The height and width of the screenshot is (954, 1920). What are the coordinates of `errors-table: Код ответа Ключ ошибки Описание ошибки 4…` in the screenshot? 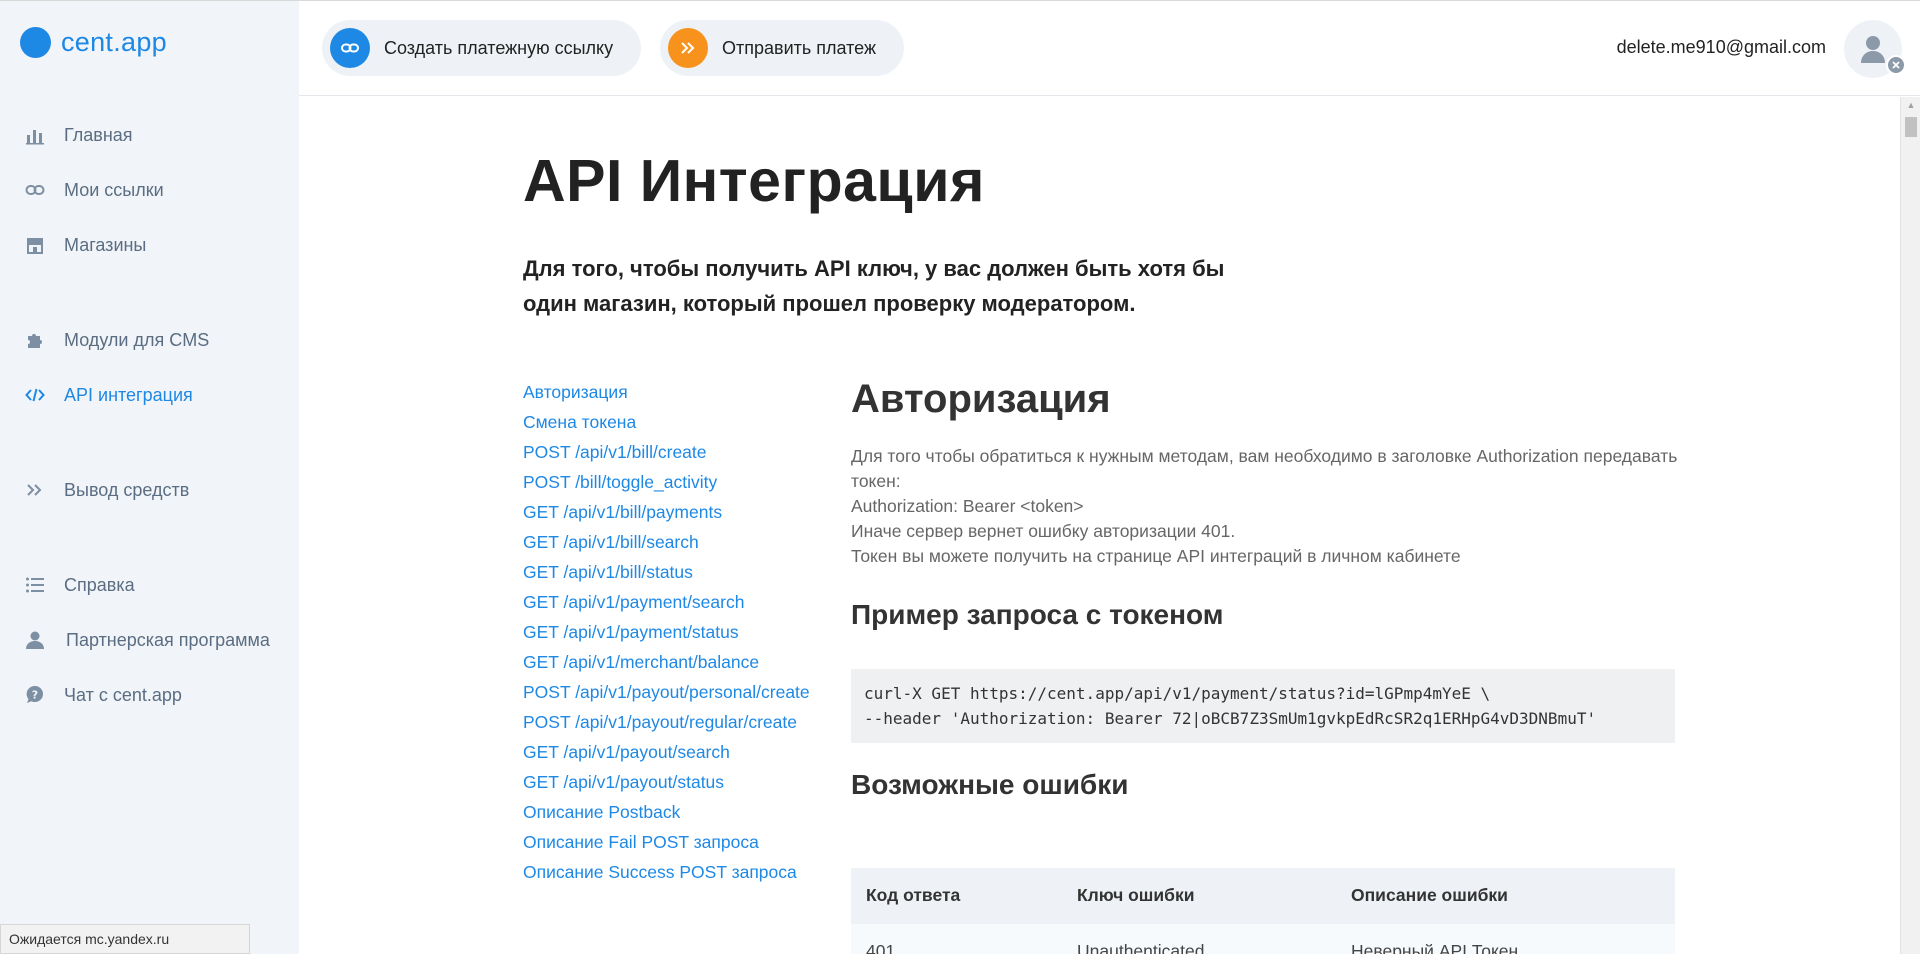 It's located at (1263, 911).